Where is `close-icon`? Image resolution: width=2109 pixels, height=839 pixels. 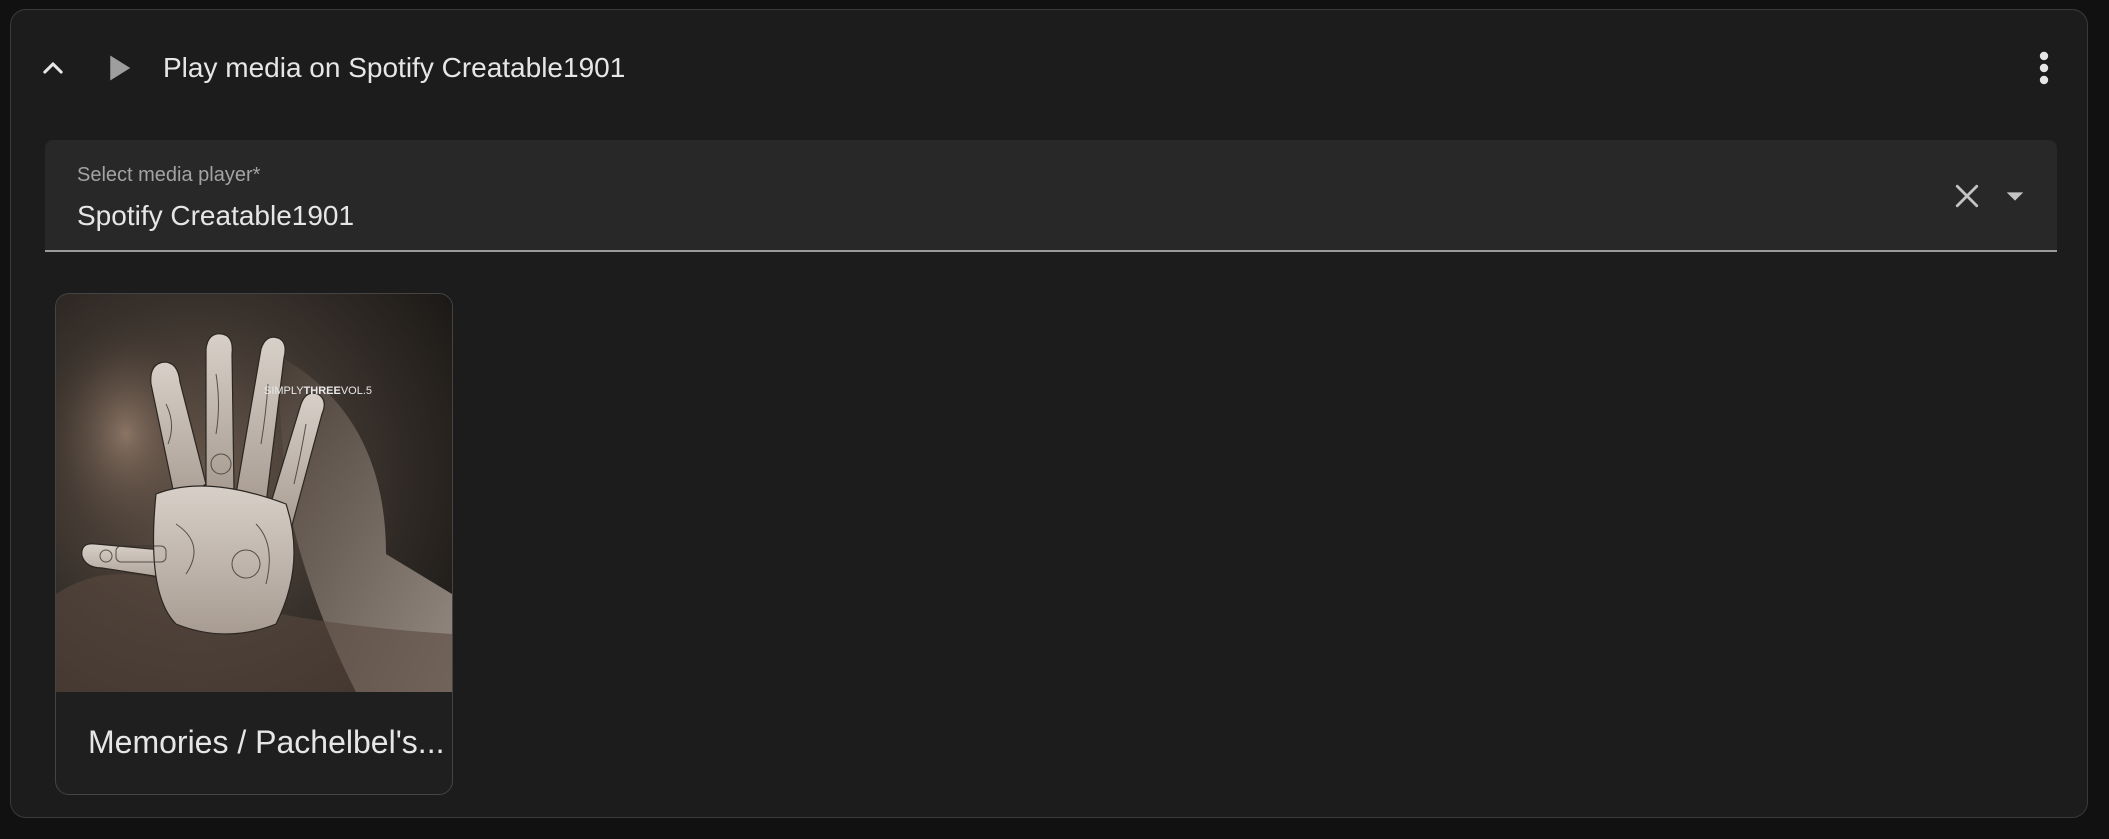
close-icon is located at coordinates (1967, 196).